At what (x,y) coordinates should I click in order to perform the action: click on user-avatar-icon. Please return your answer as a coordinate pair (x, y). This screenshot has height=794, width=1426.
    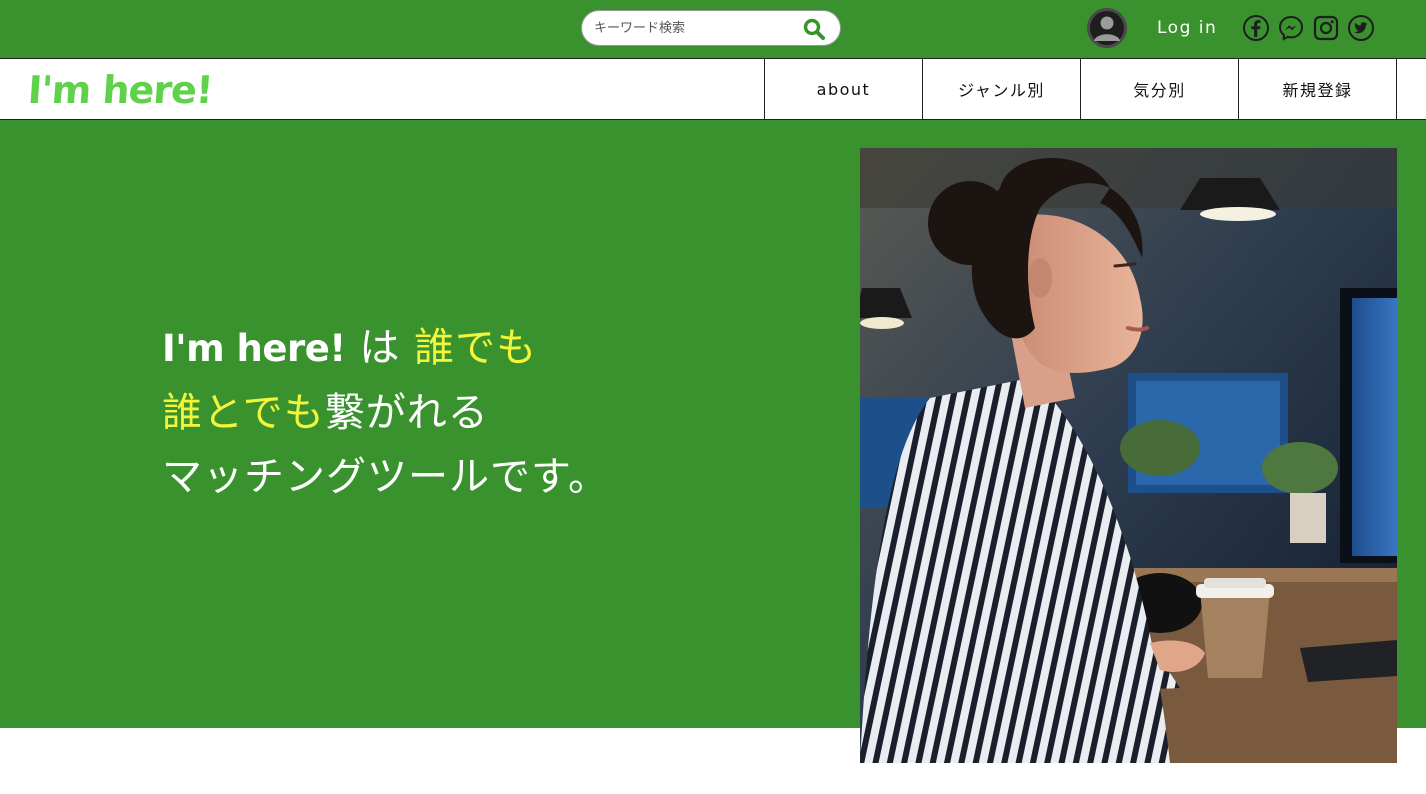
    Looking at the image, I should click on (1107, 28).